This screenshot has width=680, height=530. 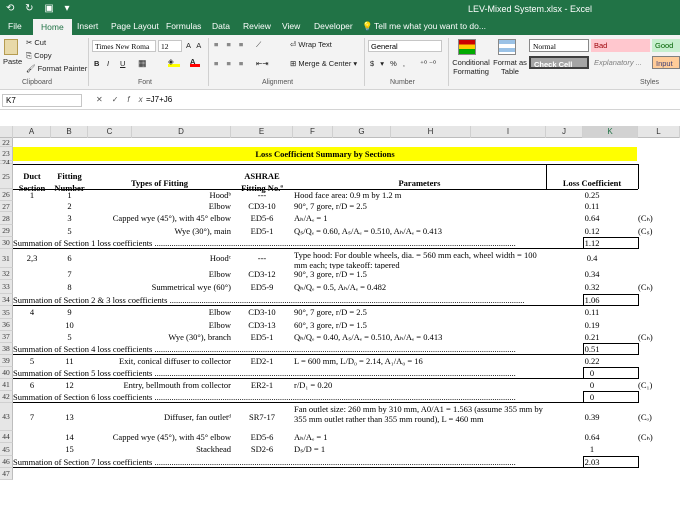 What do you see at coordinates (6, 312) in the screenshot?
I see `row-header: 35` at bounding box center [6, 312].